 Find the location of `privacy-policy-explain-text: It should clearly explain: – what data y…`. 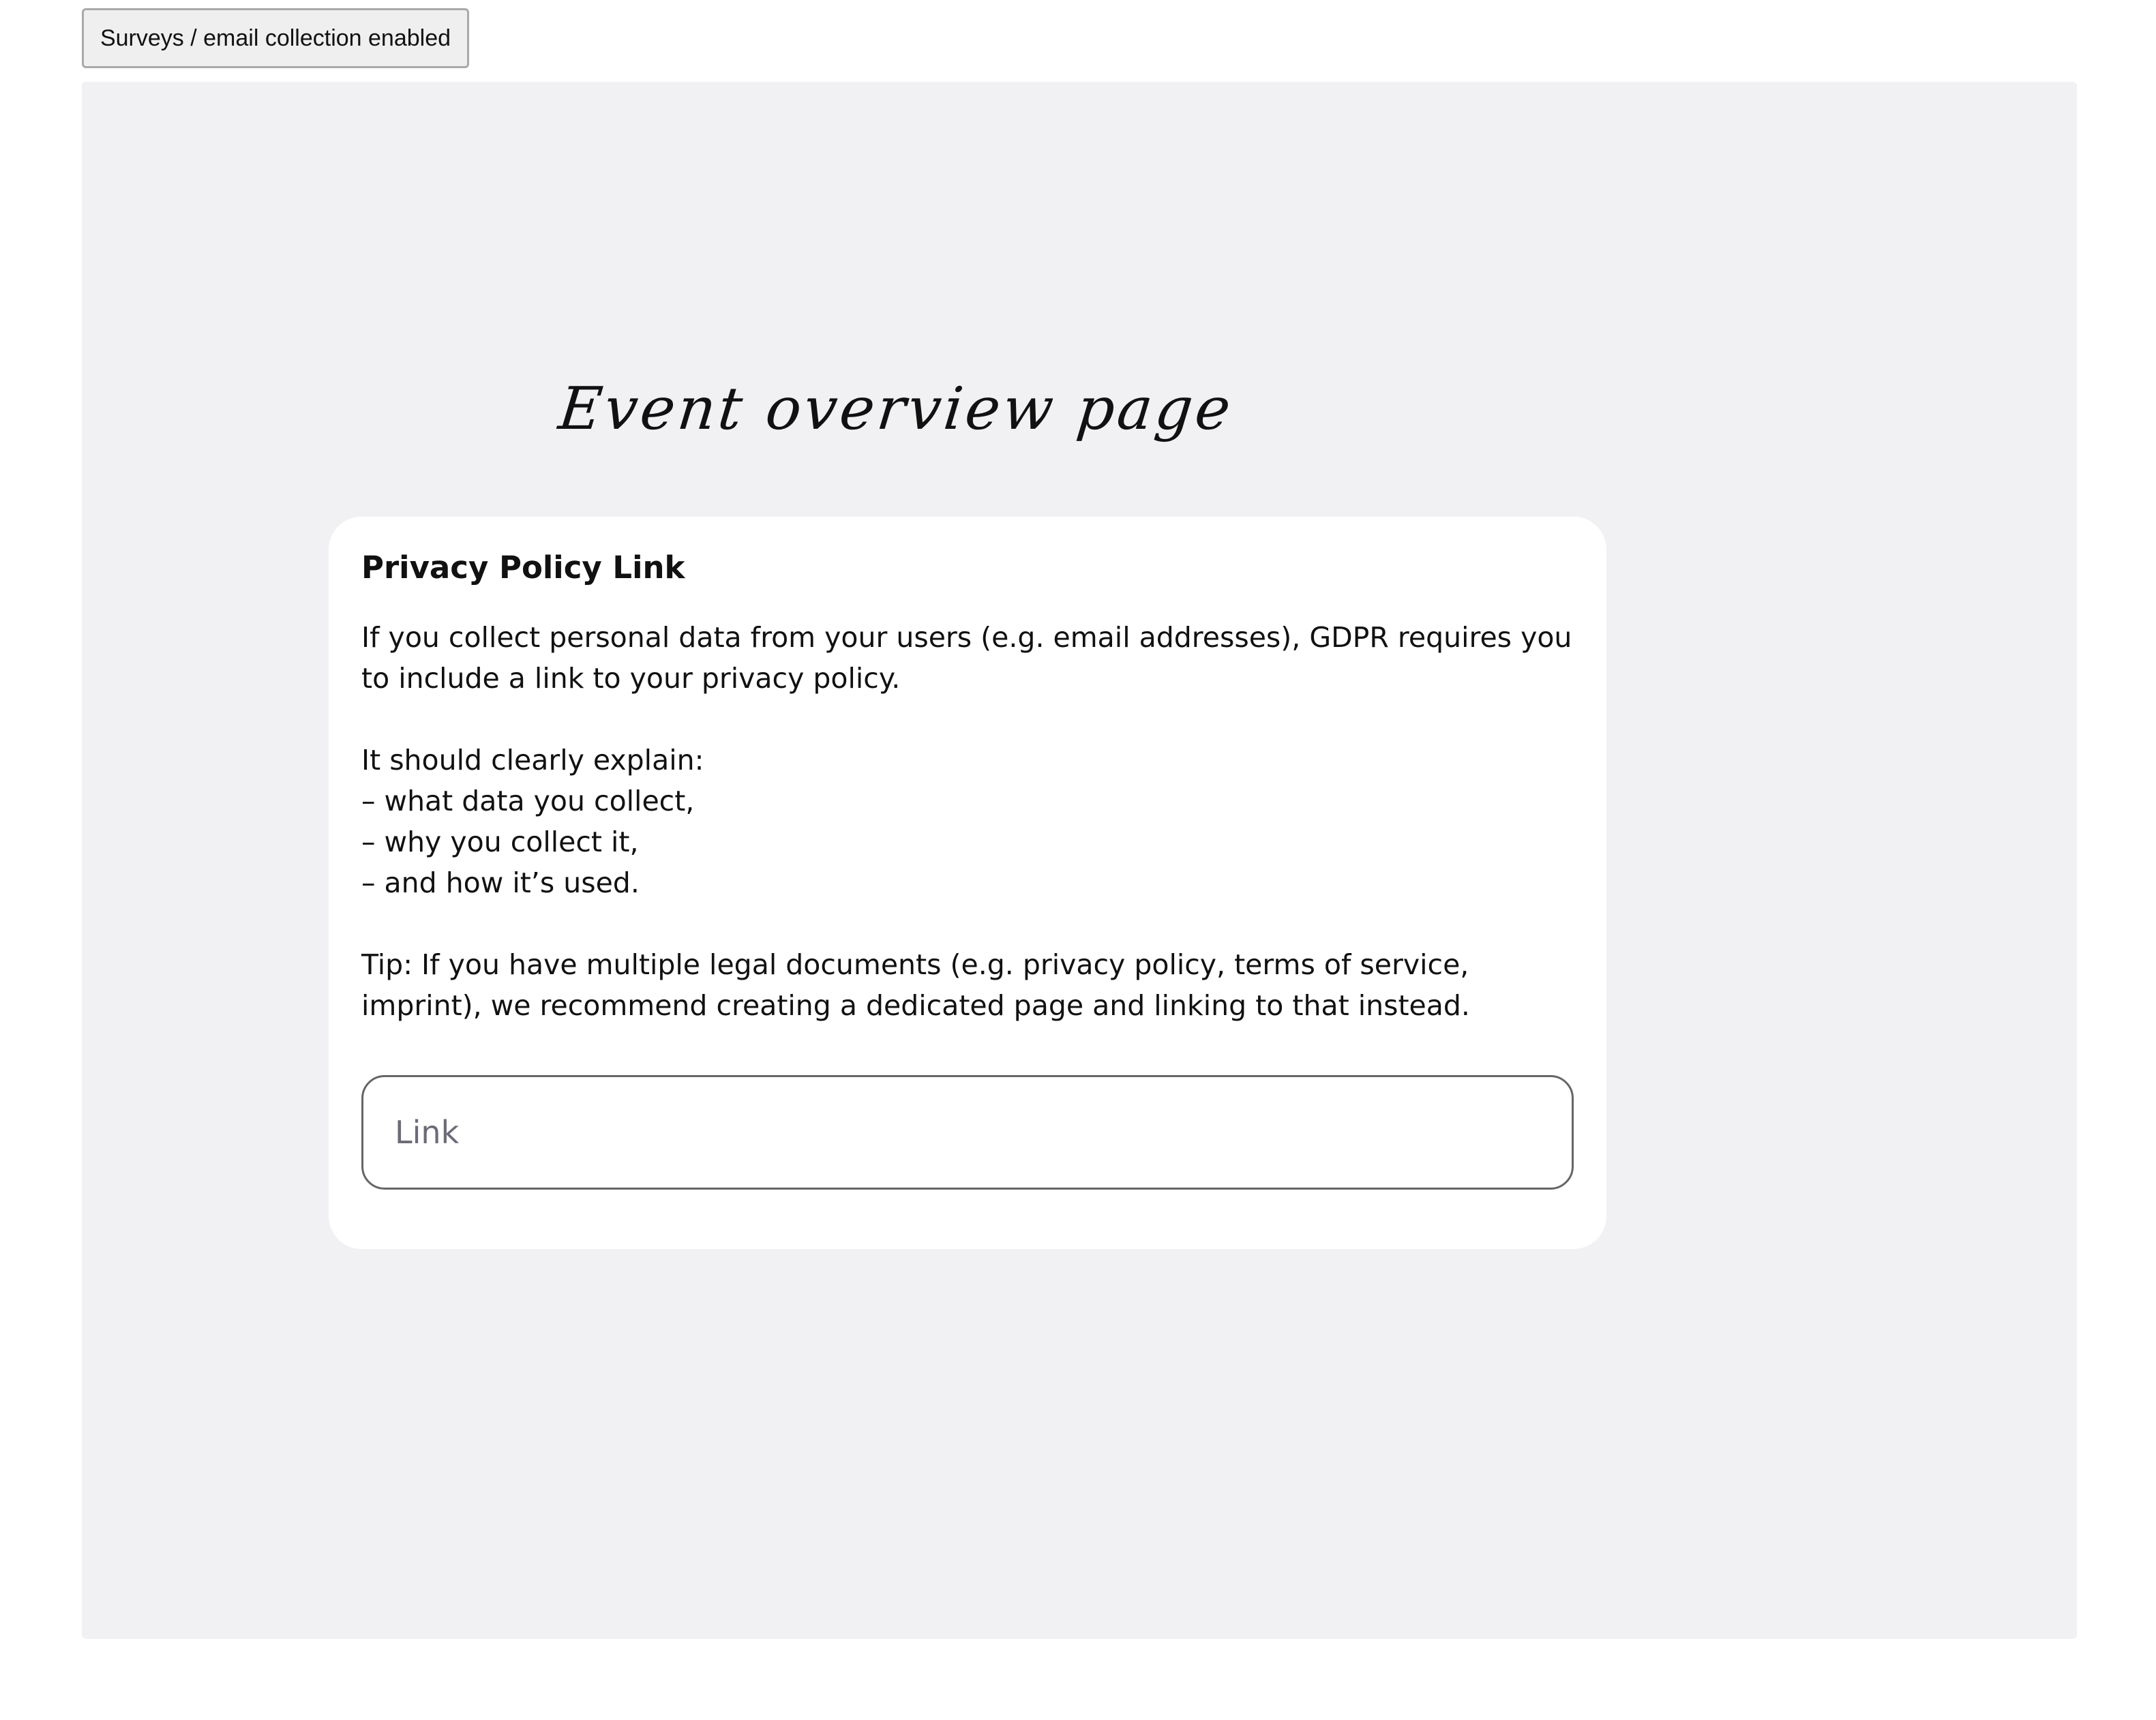

privacy-policy-explain-text: It should clearly explain: – what data y… is located at coordinates (532, 821).